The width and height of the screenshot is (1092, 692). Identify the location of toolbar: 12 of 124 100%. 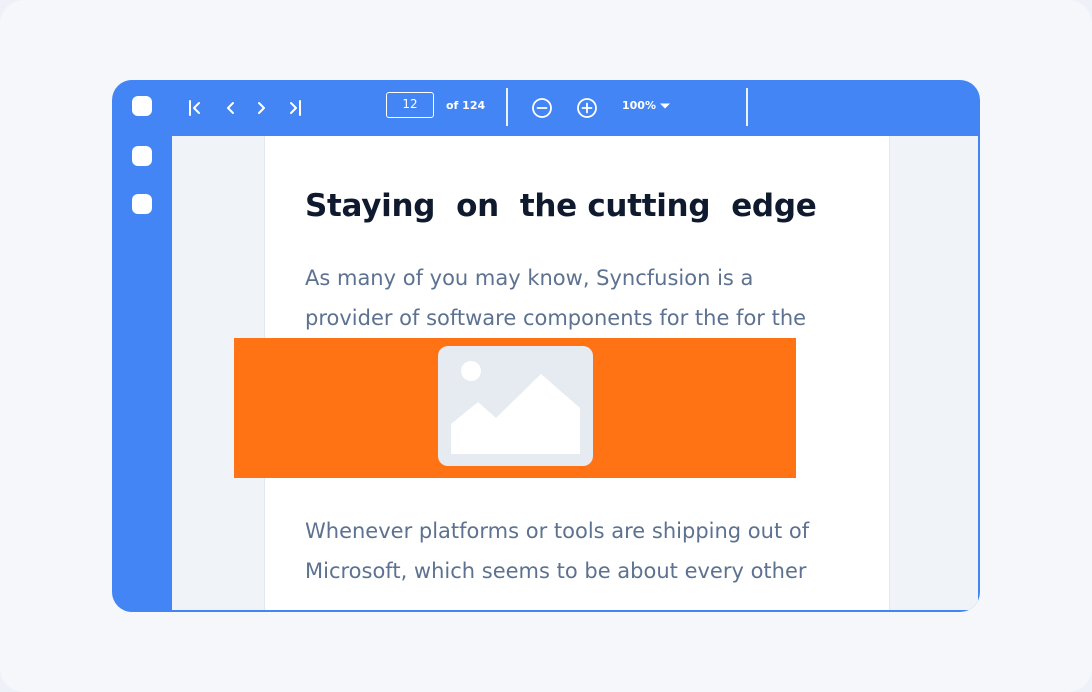
(576, 108).